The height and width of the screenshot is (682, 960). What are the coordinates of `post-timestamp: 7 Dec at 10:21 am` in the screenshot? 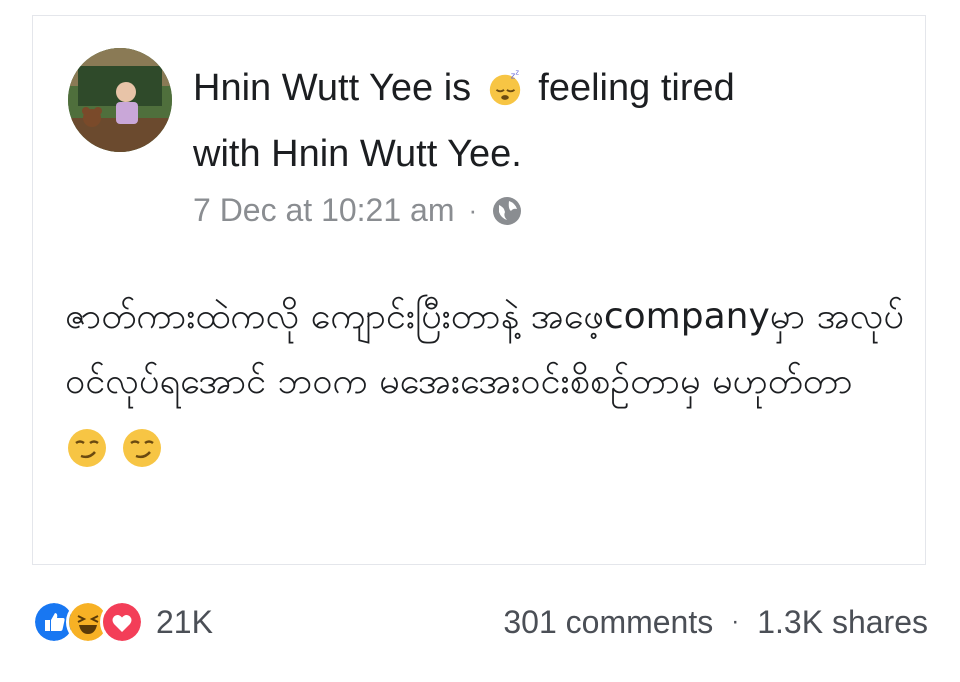 It's located at (323, 210).